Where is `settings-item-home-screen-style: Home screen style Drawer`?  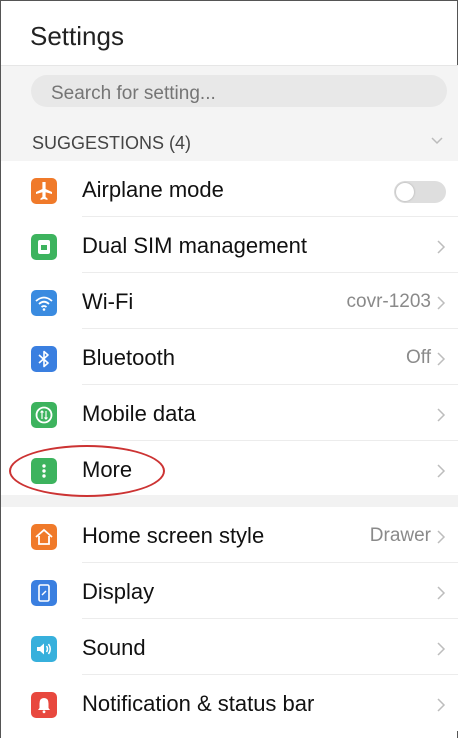
settings-item-home-screen-style: Home screen style Drawer is located at coordinates (229, 535).